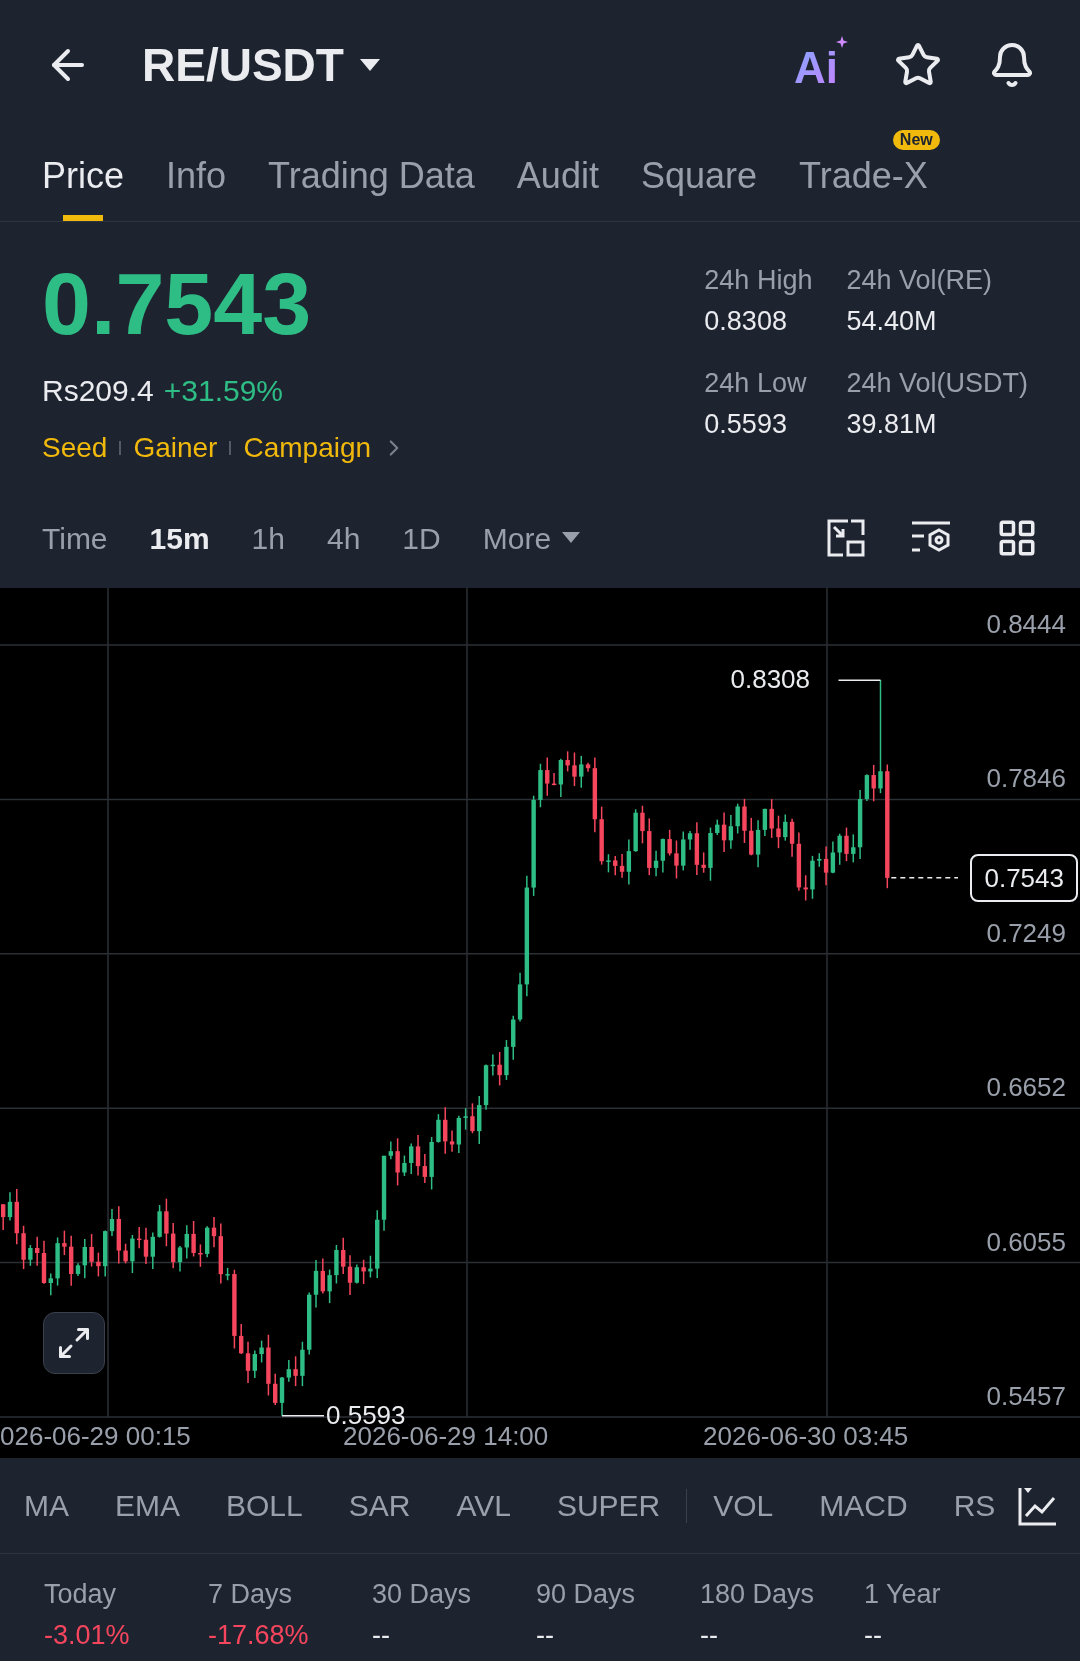 This screenshot has height=1661, width=1080. Describe the element at coordinates (863, 1505) in the screenshot. I see `indicator-tab: MACD` at that location.